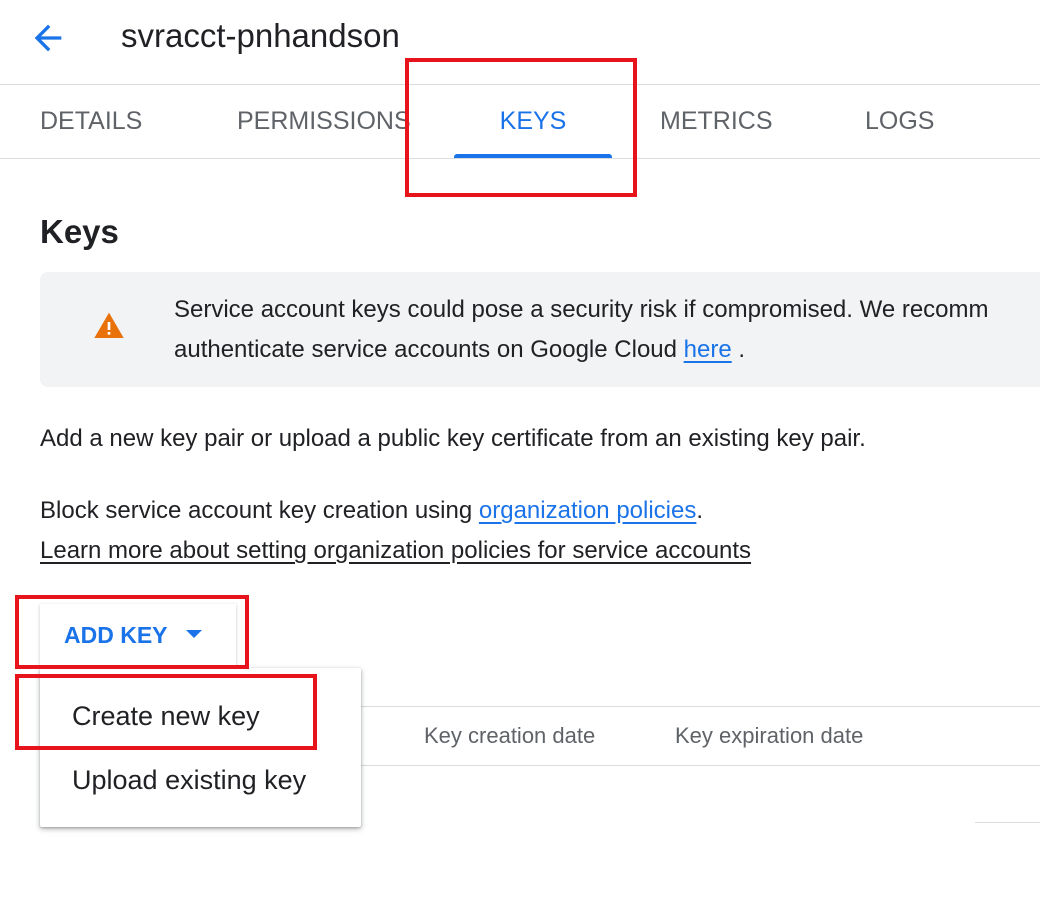 Image resolution: width=1040 pixels, height=916 pixels. I want to click on tab-bar: DETAILS PERMISSIONS KEYS METRICS LOGS, so click(520, 122).